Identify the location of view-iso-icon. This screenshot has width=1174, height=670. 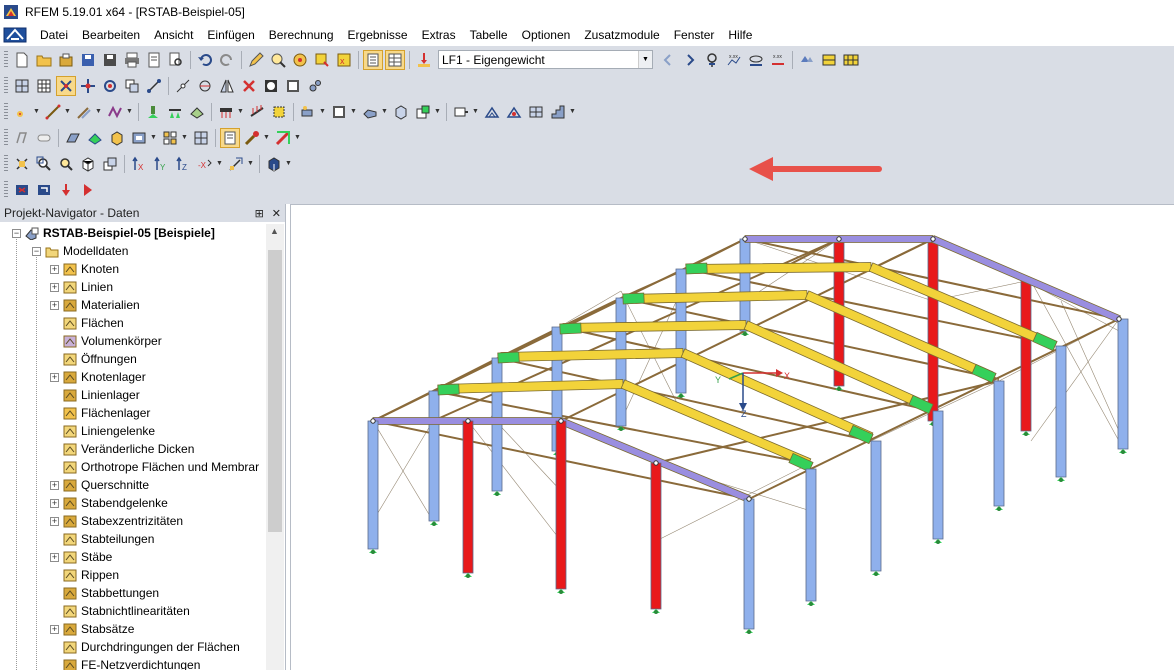
(110, 164).